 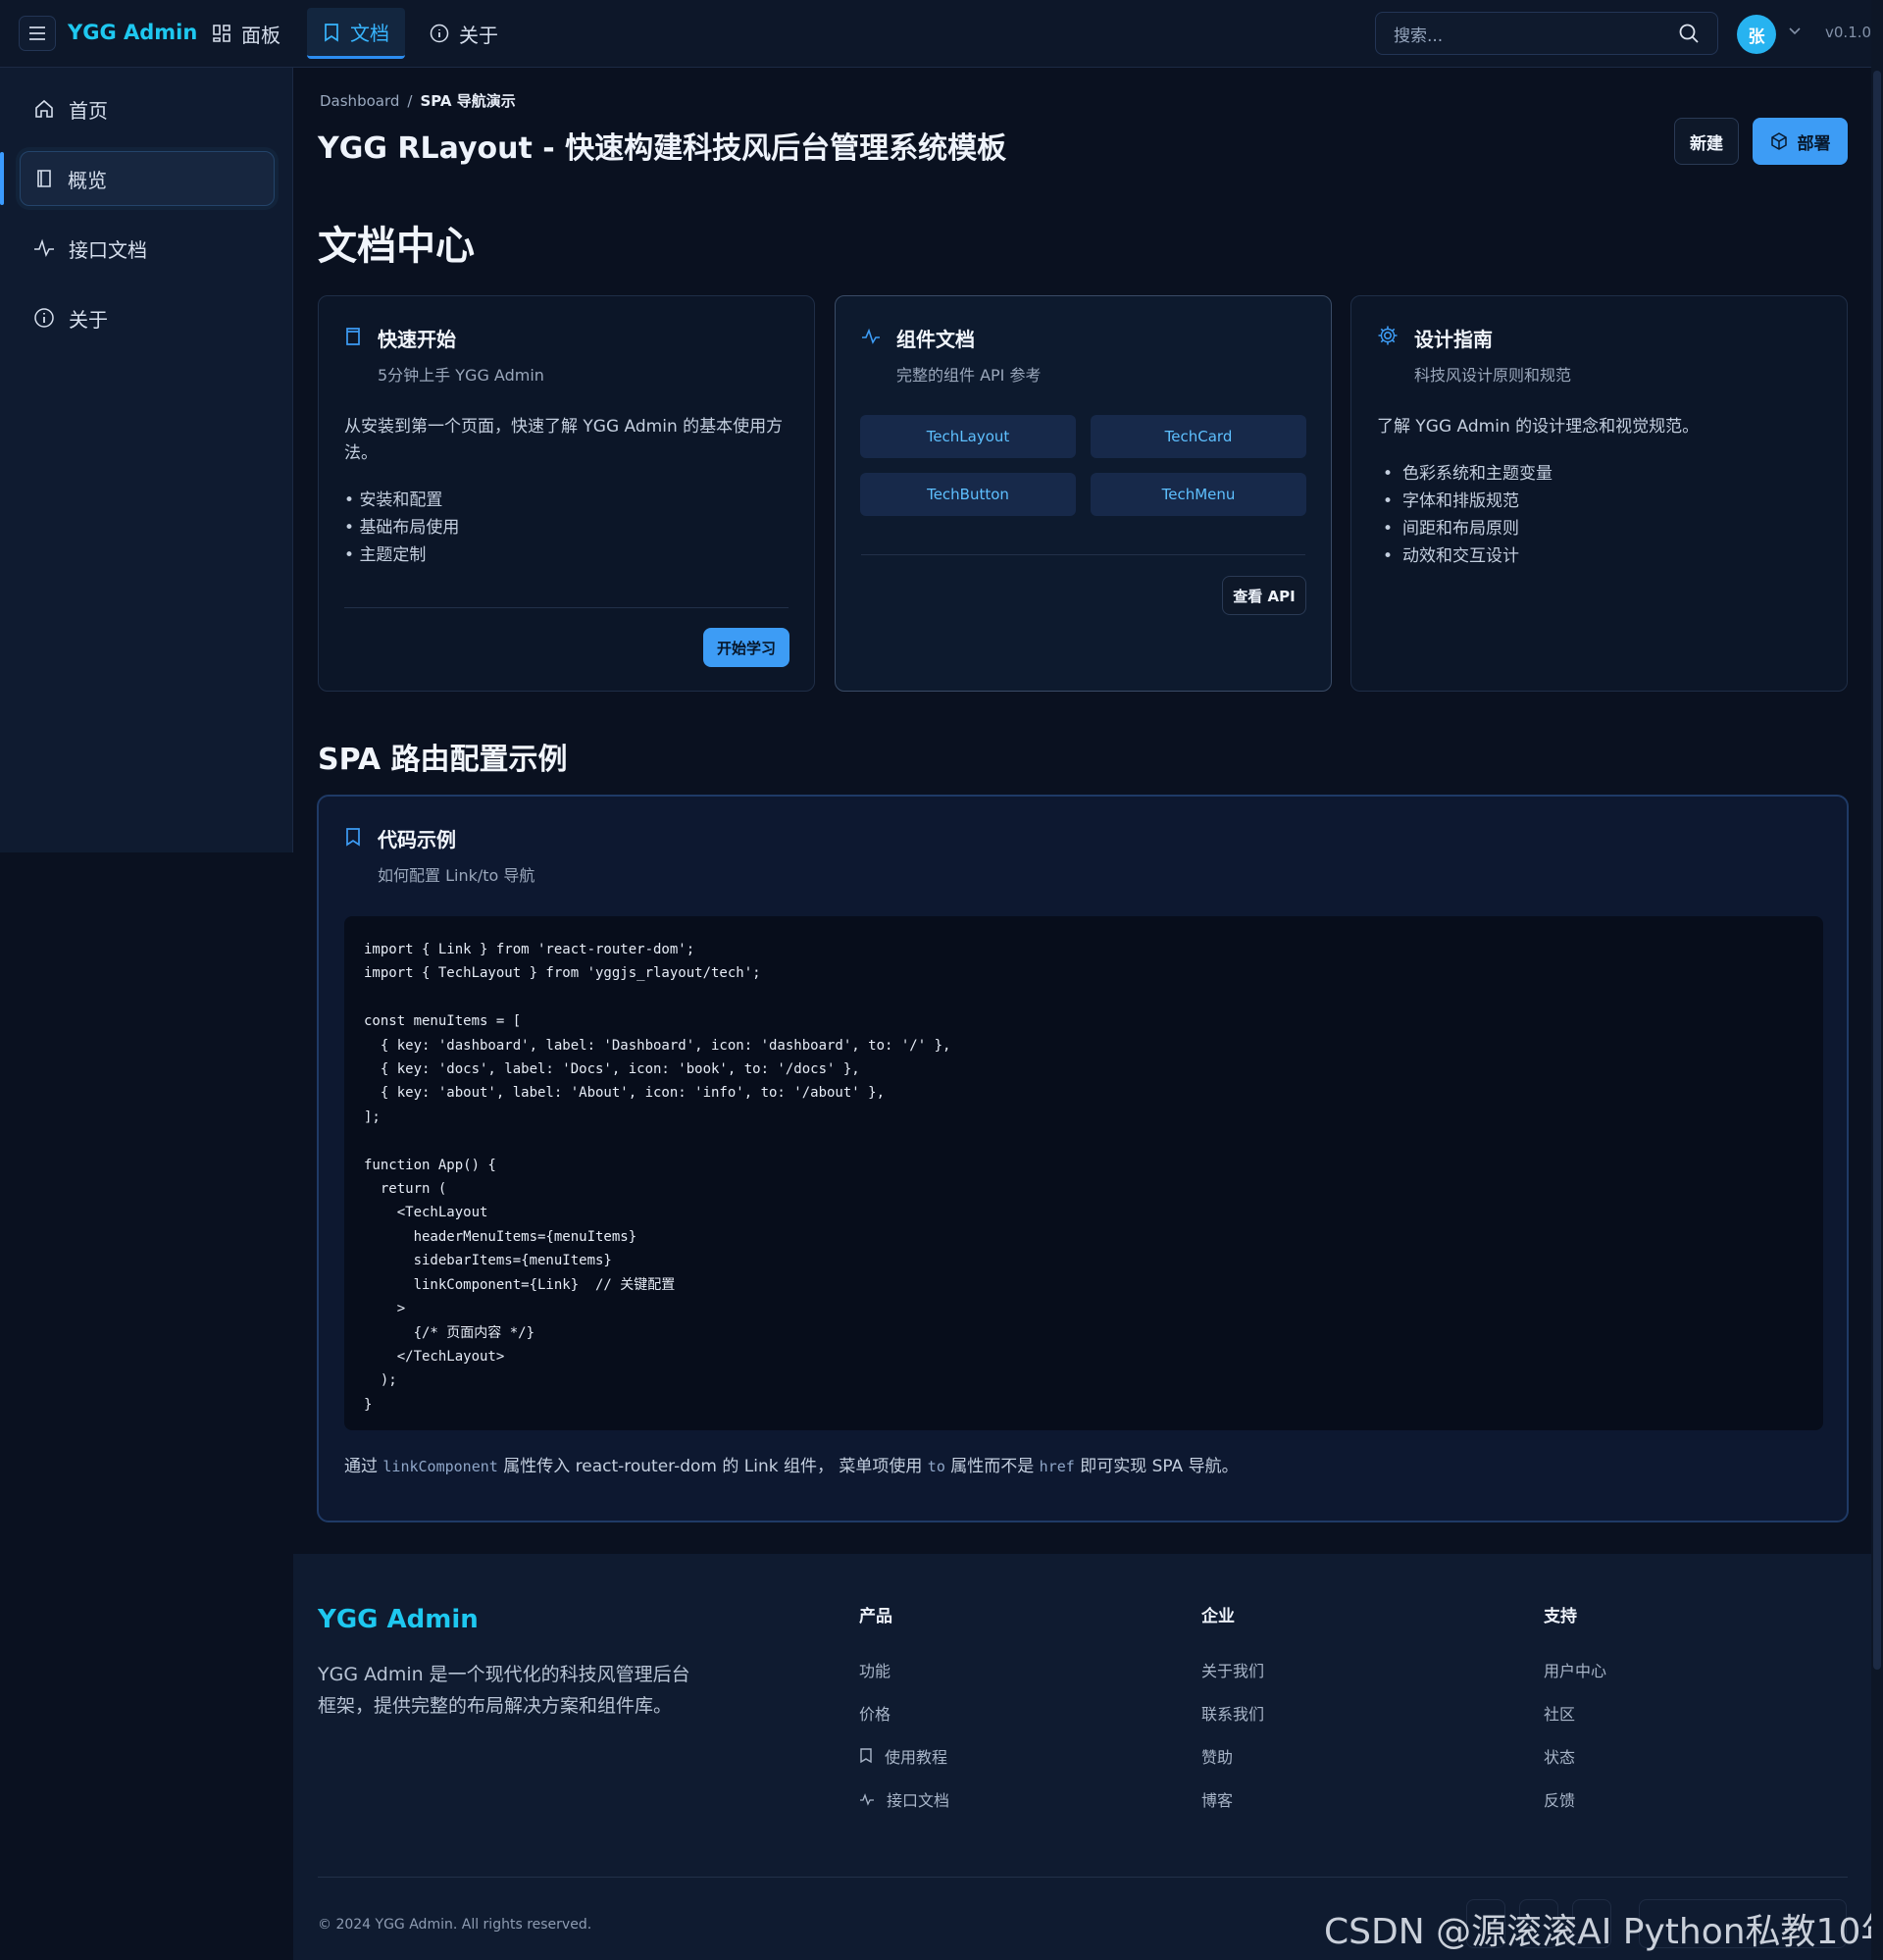 I want to click on breadcrumb-root: Dashboard, so click(x=359, y=101).